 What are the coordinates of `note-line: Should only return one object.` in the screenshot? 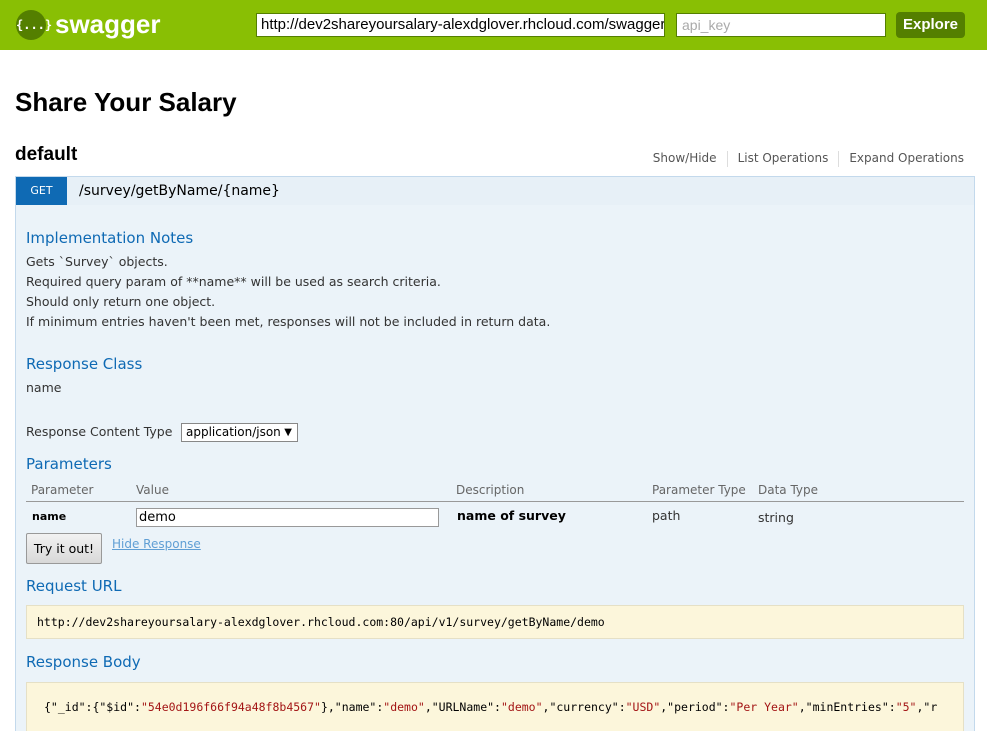 It's located at (121, 301).